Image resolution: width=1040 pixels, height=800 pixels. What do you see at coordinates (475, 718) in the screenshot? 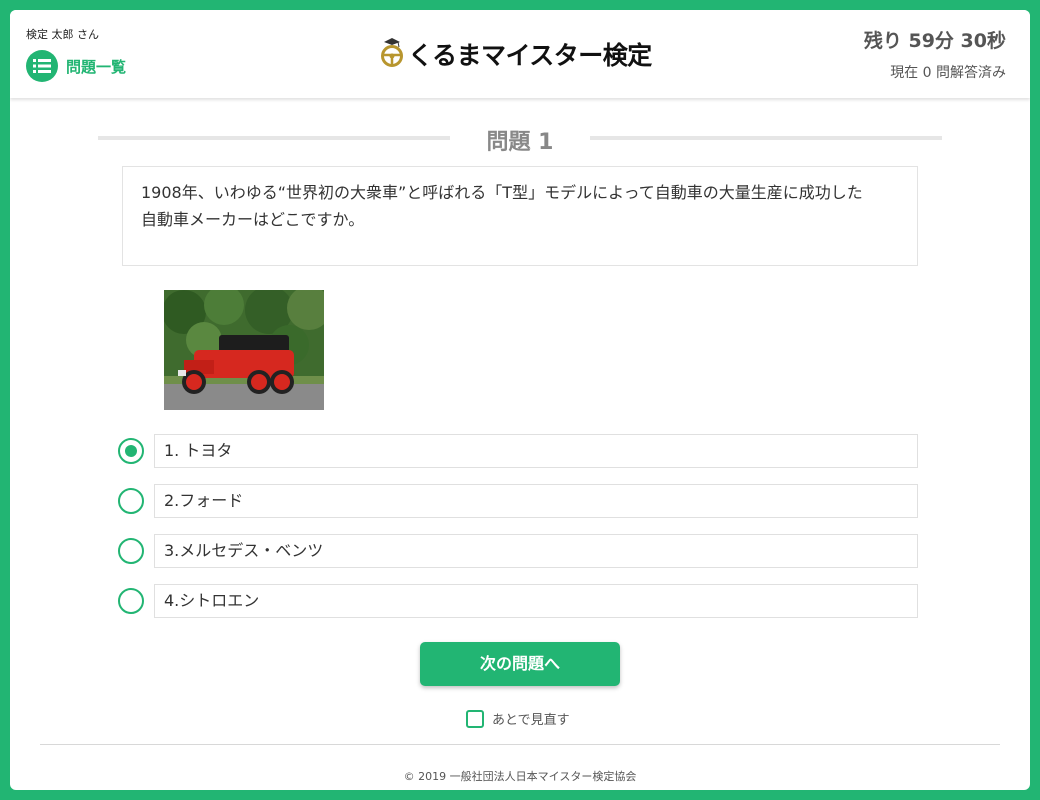
I see `review-later-checkbox` at bounding box center [475, 718].